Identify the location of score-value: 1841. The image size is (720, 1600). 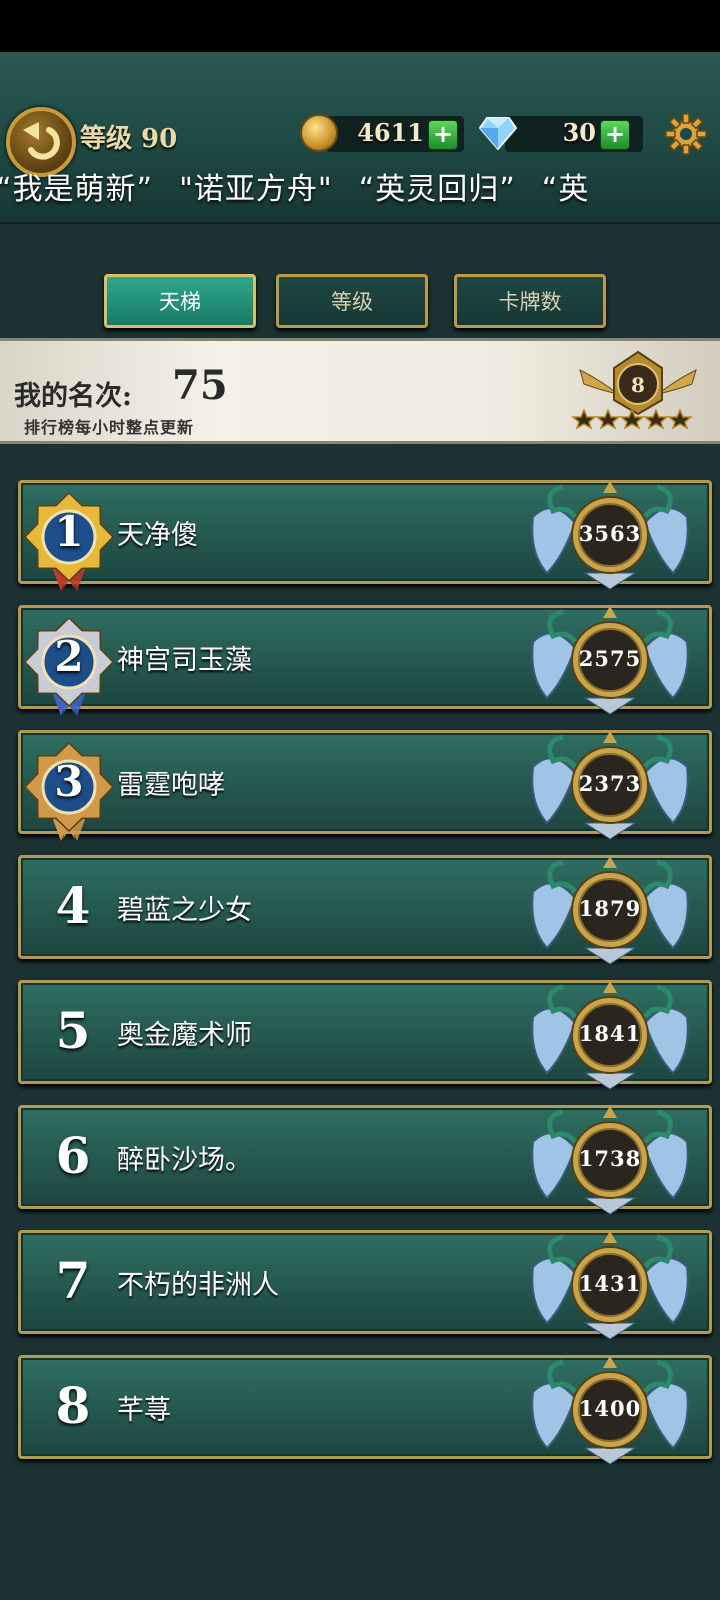
(610, 1033).